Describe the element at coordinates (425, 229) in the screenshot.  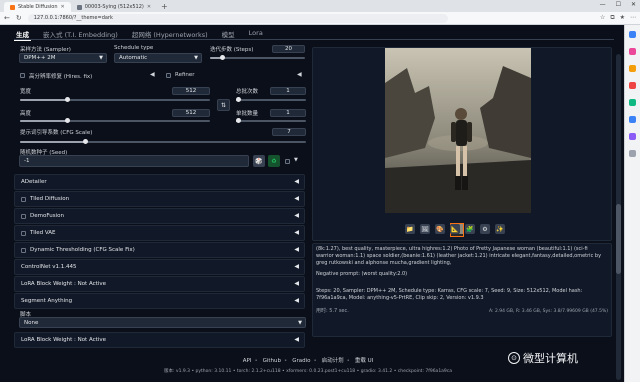
I see `send-to-img2img-button: 🖼` at that location.